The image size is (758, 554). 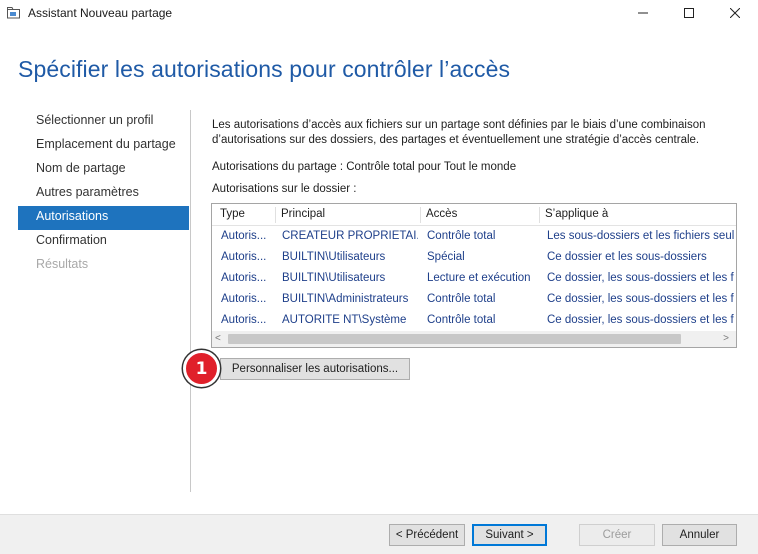 I want to click on cell-principal: BUILTIN\Administrateurs, so click(x=345, y=299).